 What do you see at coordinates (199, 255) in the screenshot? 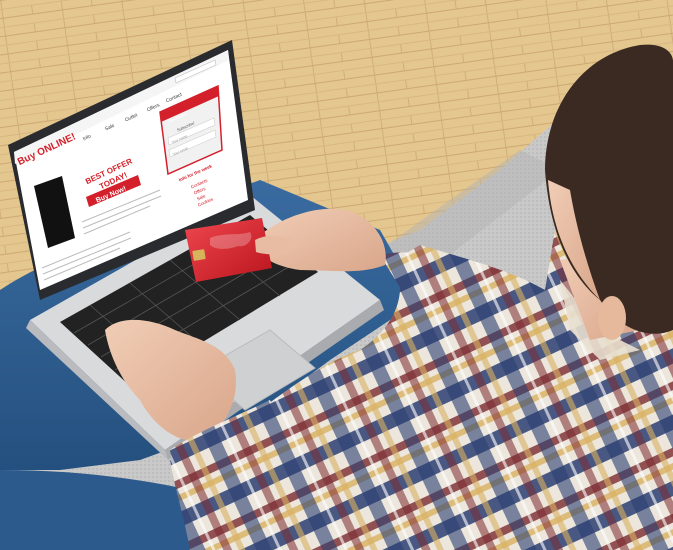
I see `card-chip` at bounding box center [199, 255].